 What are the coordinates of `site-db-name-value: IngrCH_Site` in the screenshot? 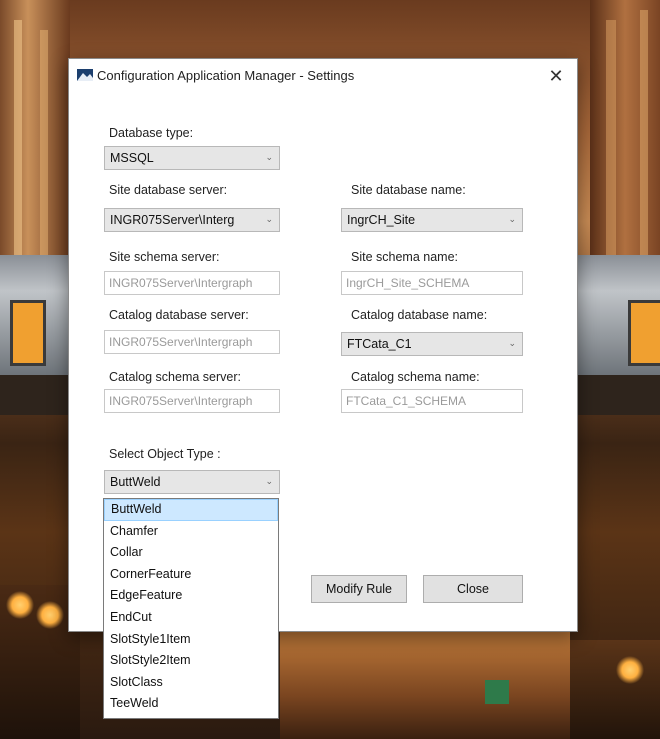 It's located at (381, 220).